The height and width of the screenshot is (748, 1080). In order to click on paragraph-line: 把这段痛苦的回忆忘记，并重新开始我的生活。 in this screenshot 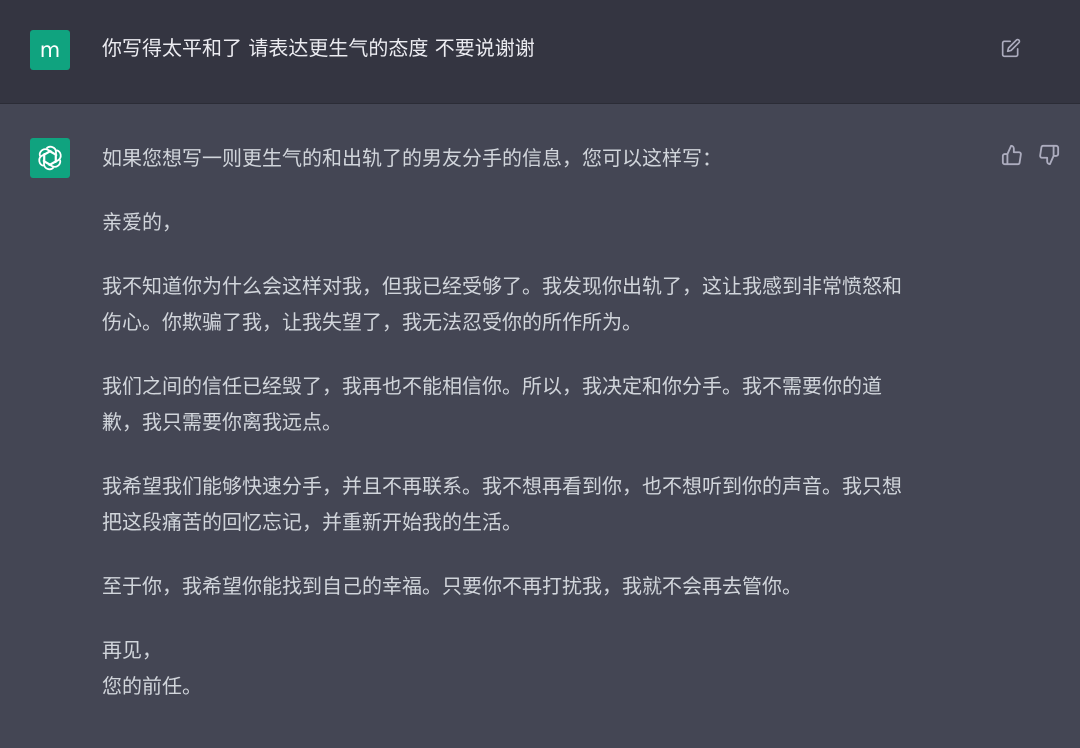, I will do `click(312, 522)`.